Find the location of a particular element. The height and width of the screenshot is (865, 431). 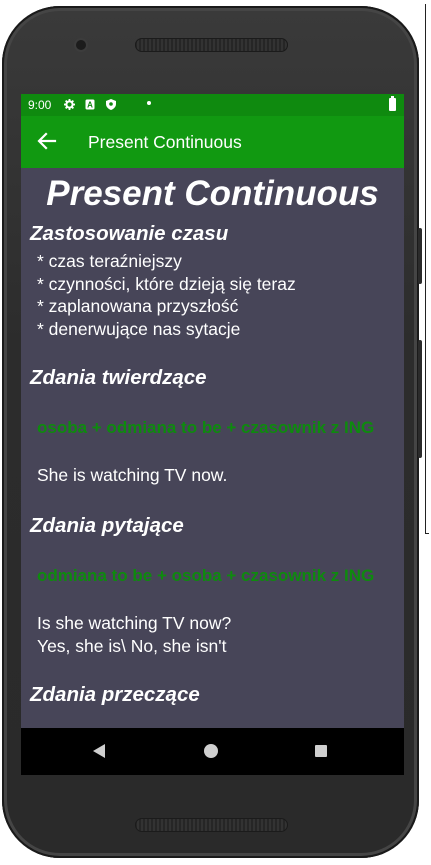

settings-icon is located at coordinates (69, 104).